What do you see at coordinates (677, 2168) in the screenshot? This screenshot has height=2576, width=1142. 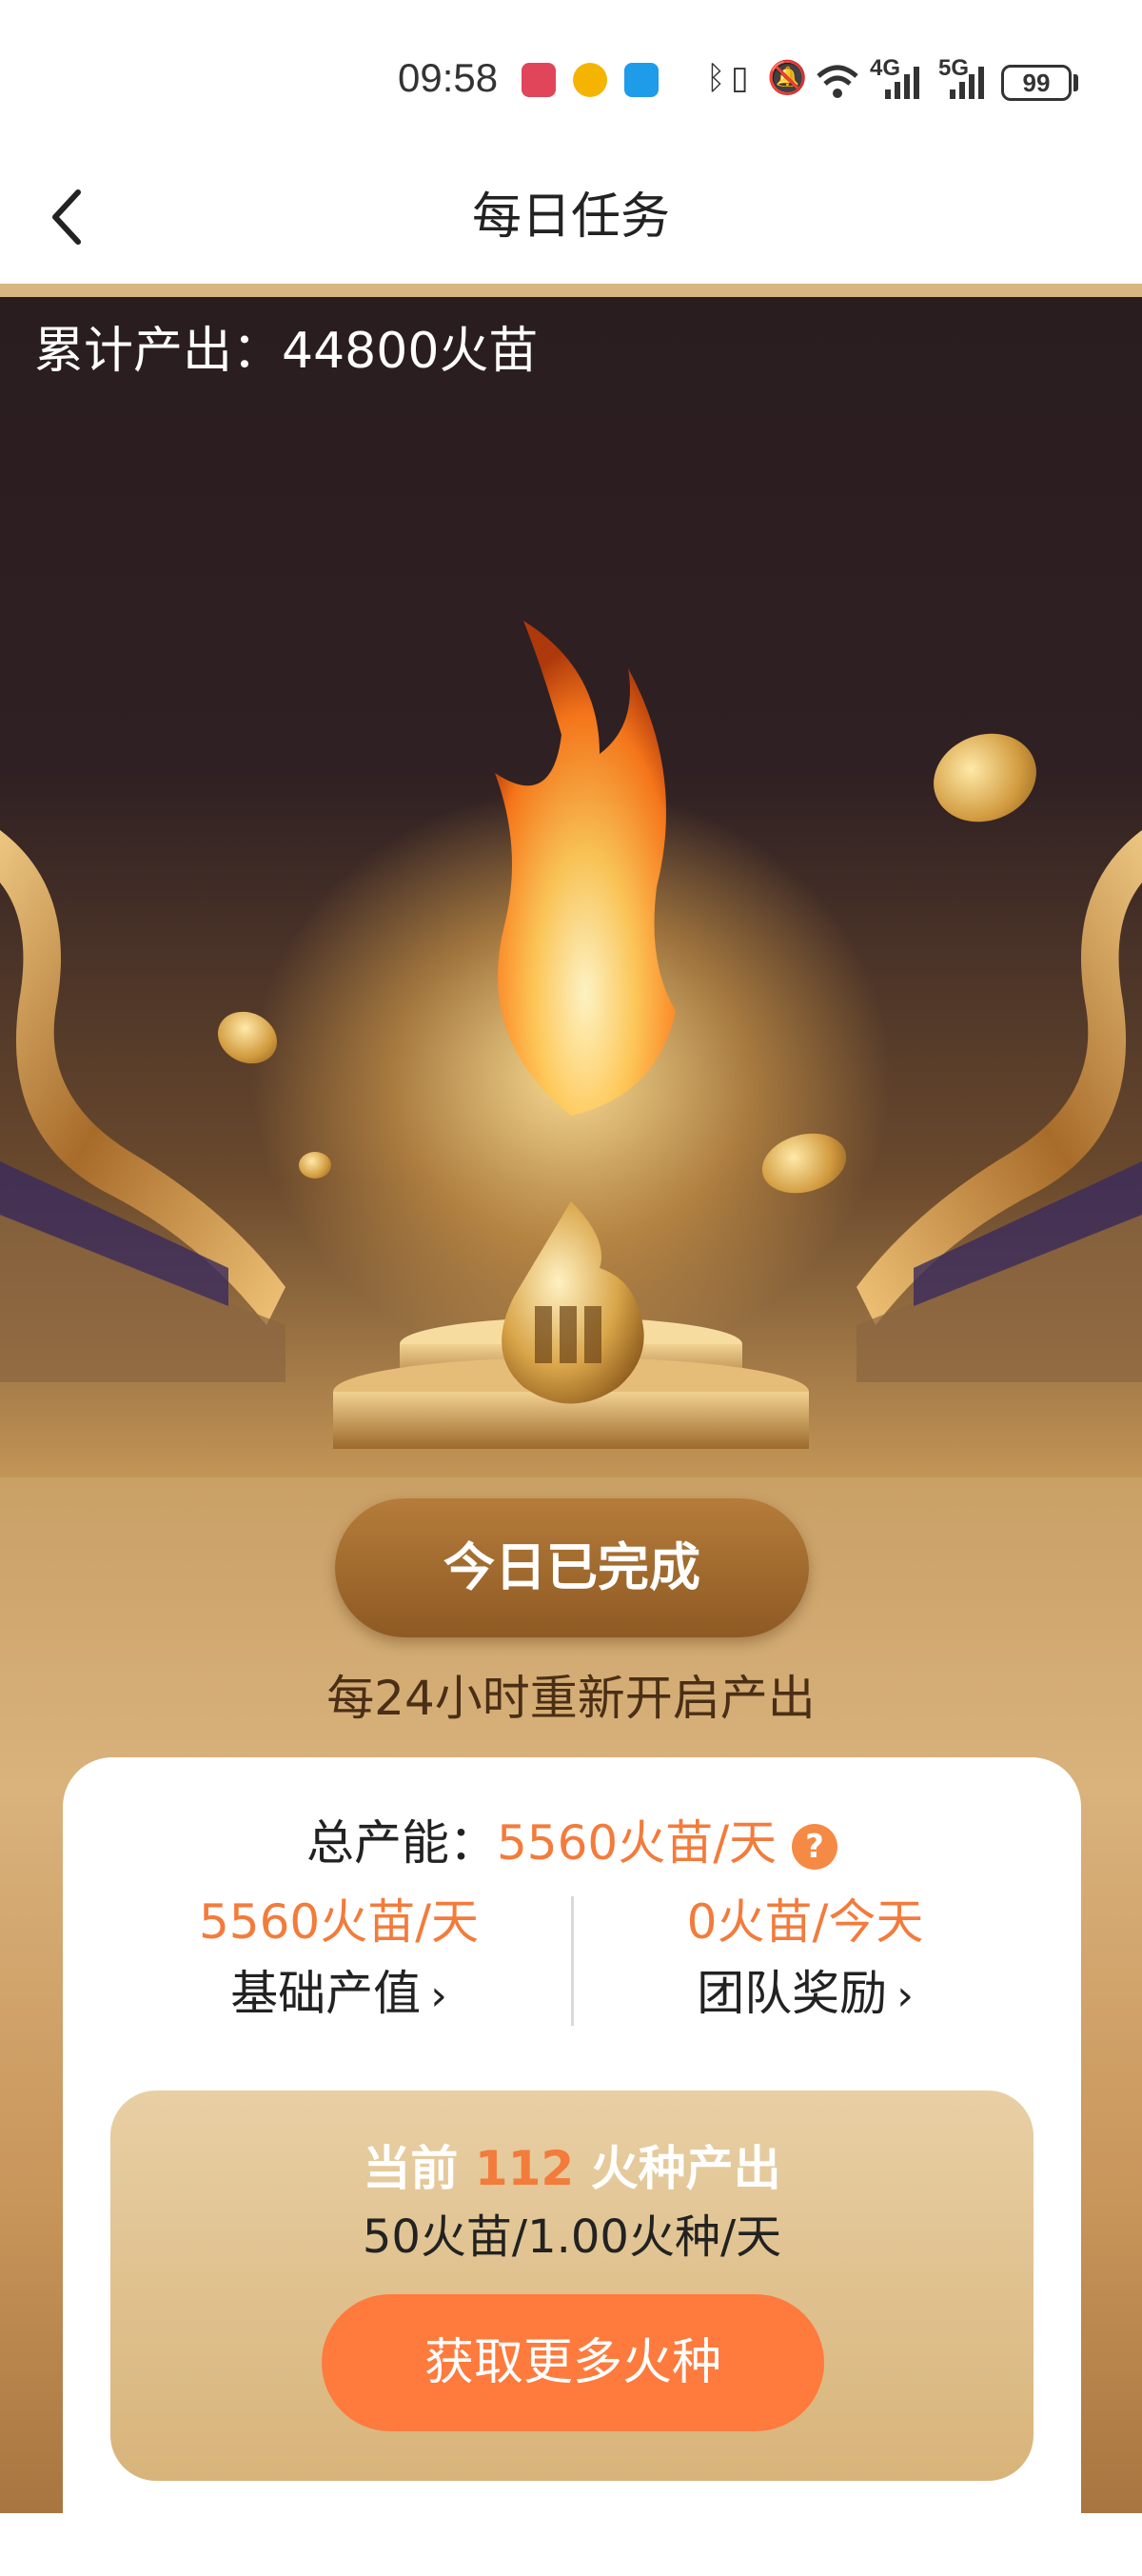 I see `seed-suffix: 火种产出` at bounding box center [677, 2168].